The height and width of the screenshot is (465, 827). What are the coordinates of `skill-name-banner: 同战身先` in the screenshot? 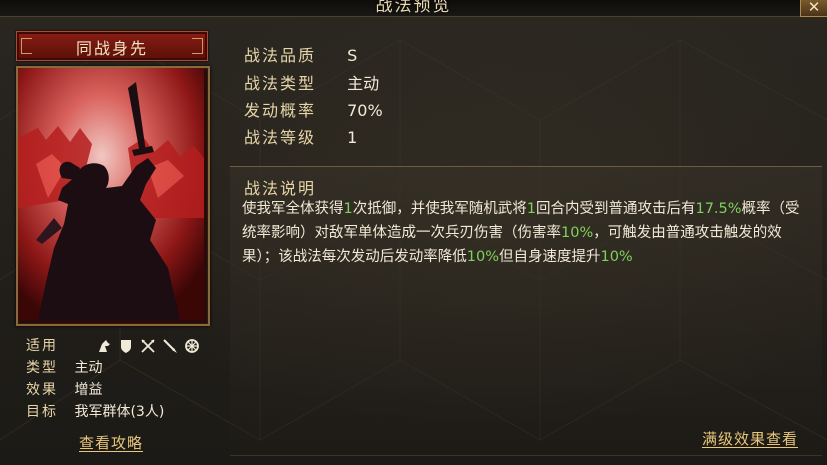 It's located at (112, 46).